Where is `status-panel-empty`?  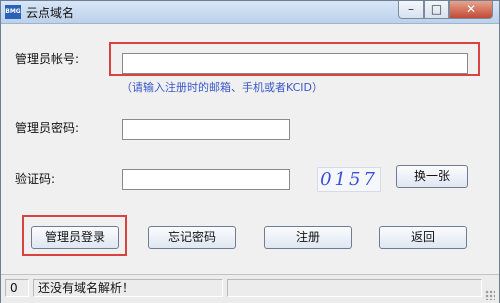
status-panel-empty is located at coordinates (354, 288).